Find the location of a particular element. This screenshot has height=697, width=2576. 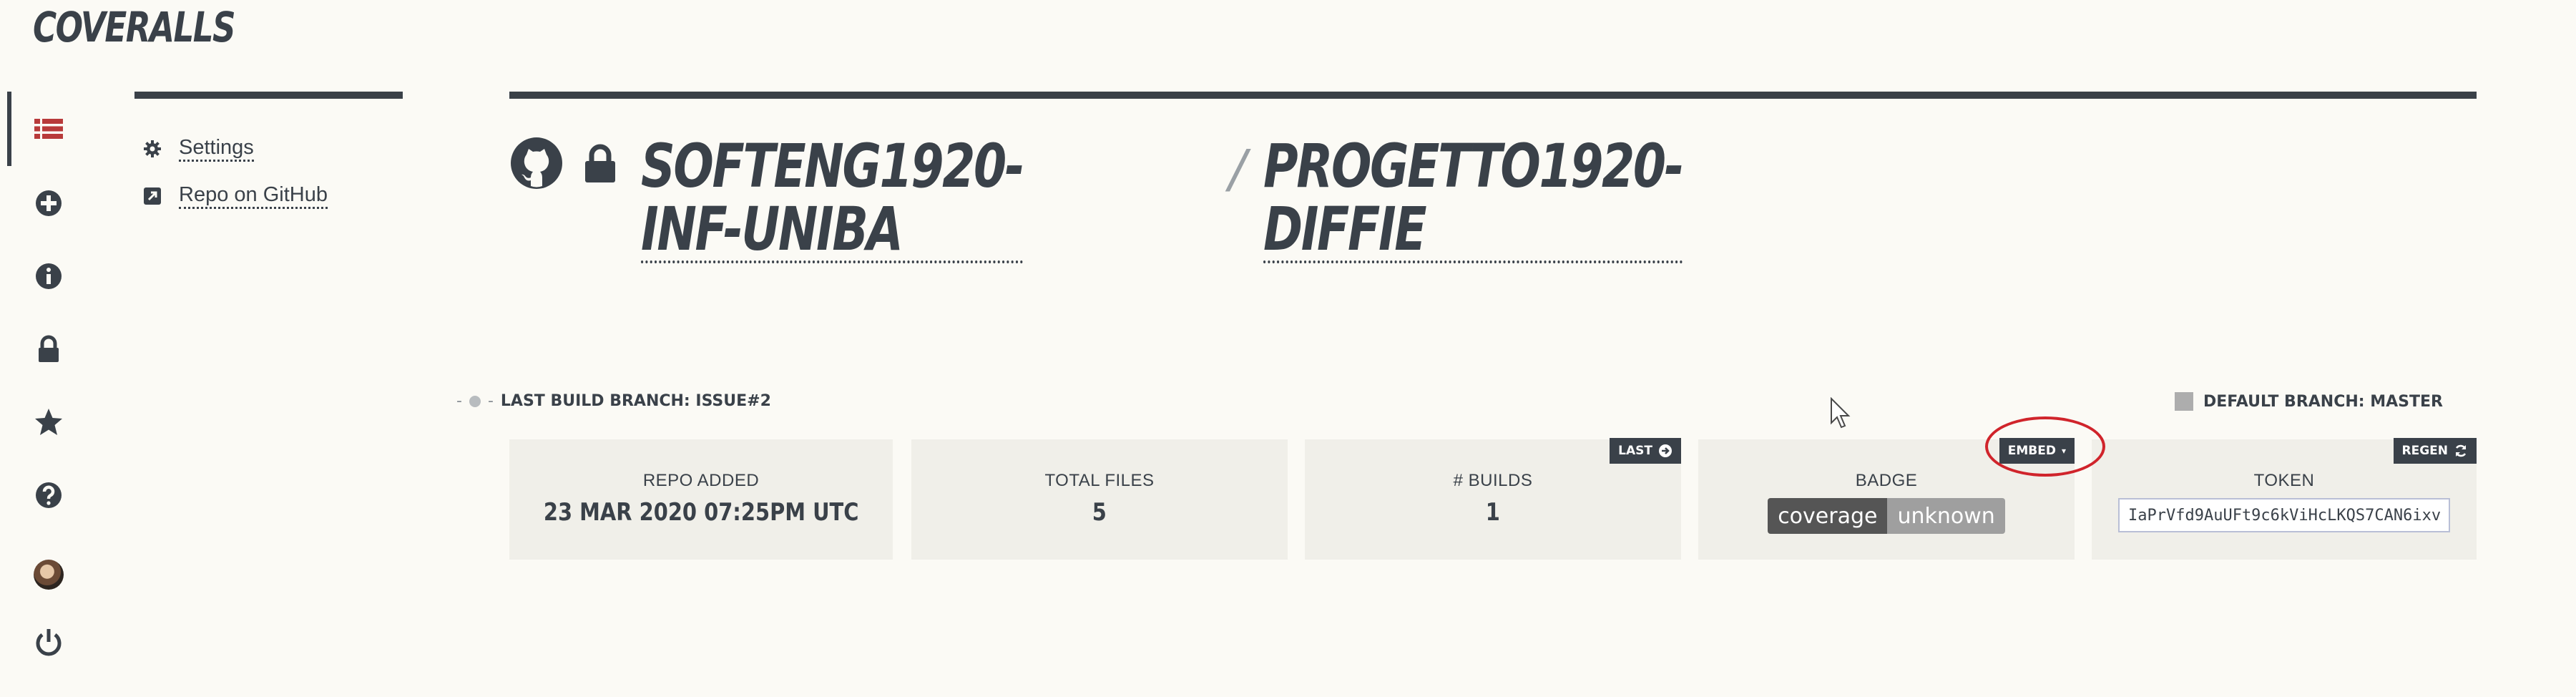

branch-dot-icon is located at coordinates (475, 401).